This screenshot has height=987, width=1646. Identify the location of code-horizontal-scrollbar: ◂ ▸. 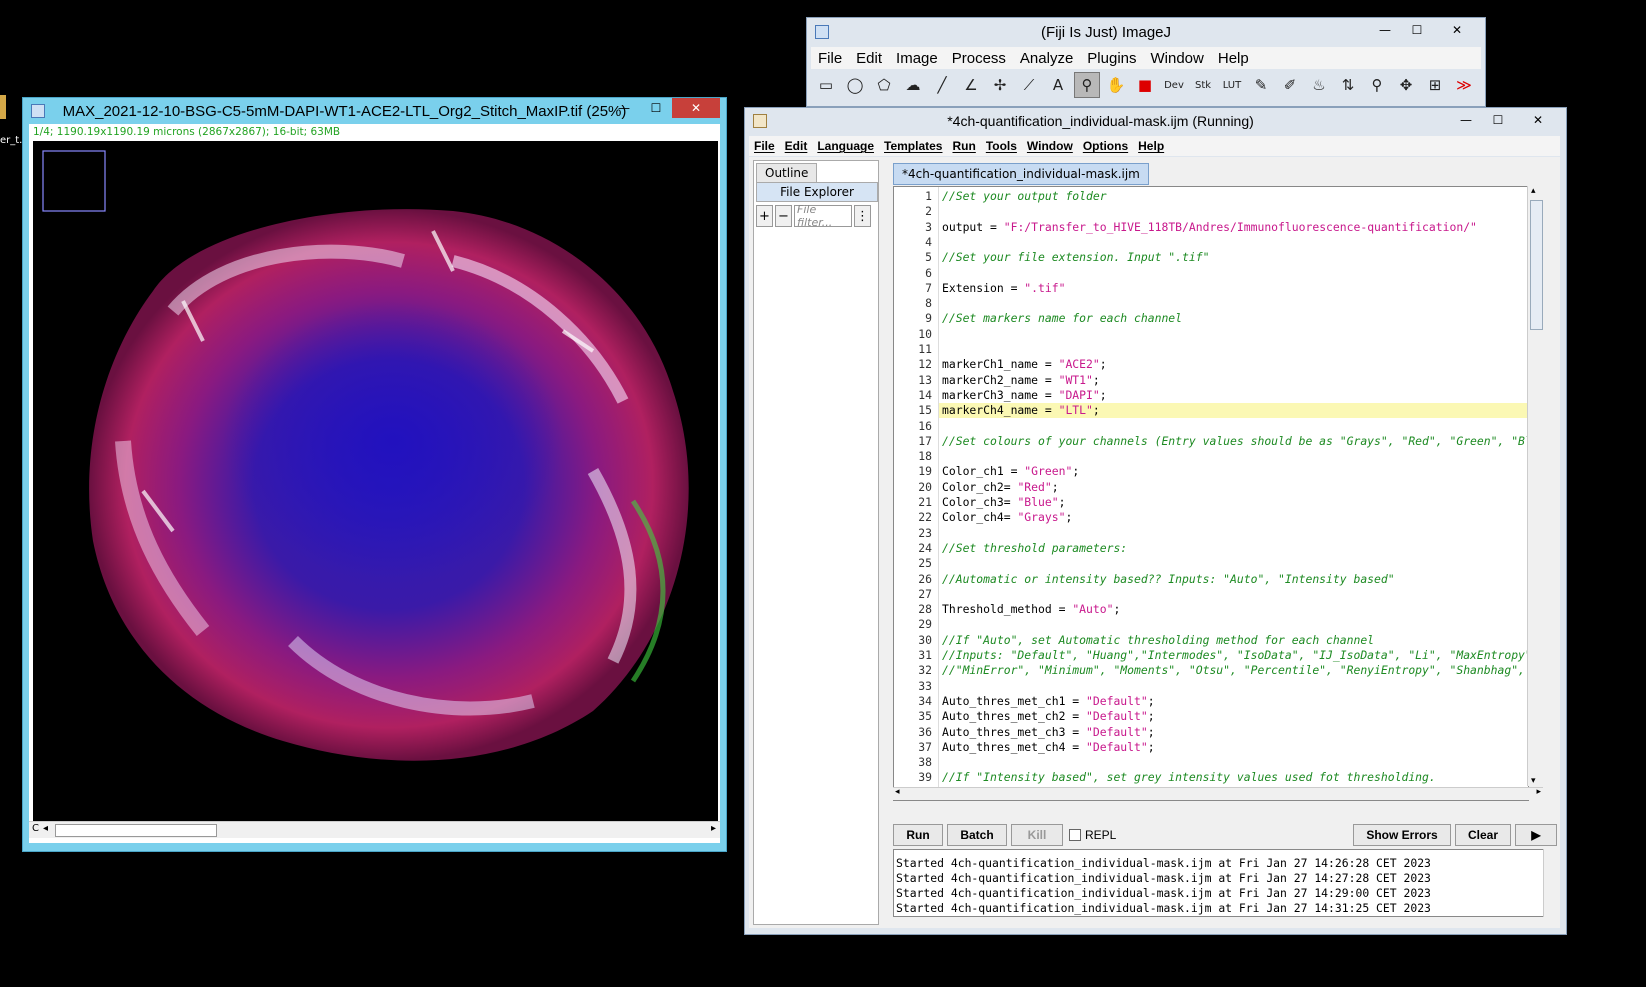
(1218, 793).